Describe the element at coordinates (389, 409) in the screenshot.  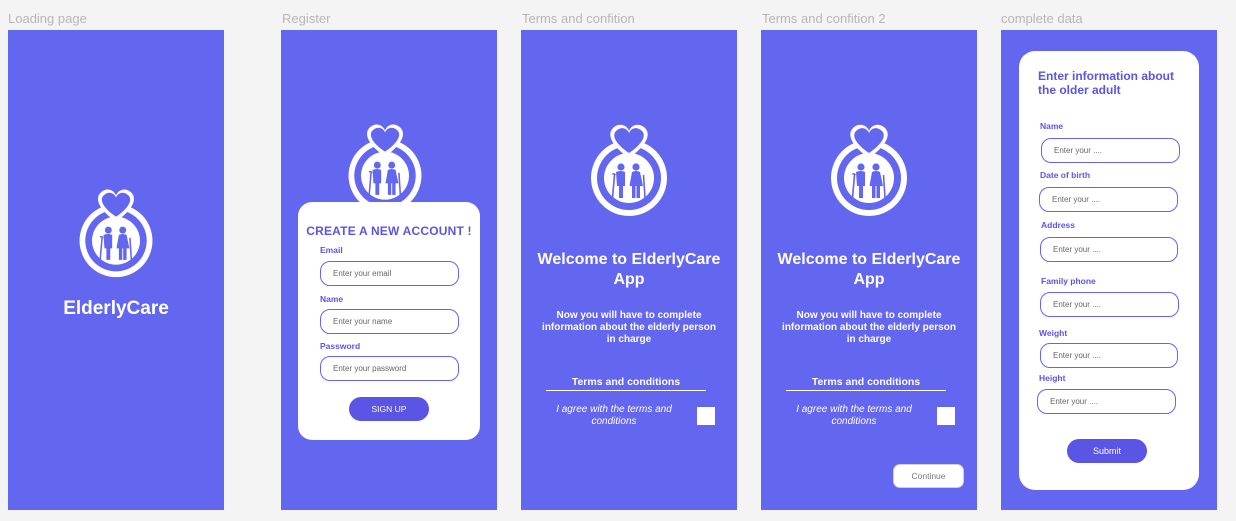
I see `sign-up-button: SIGN UP` at that location.